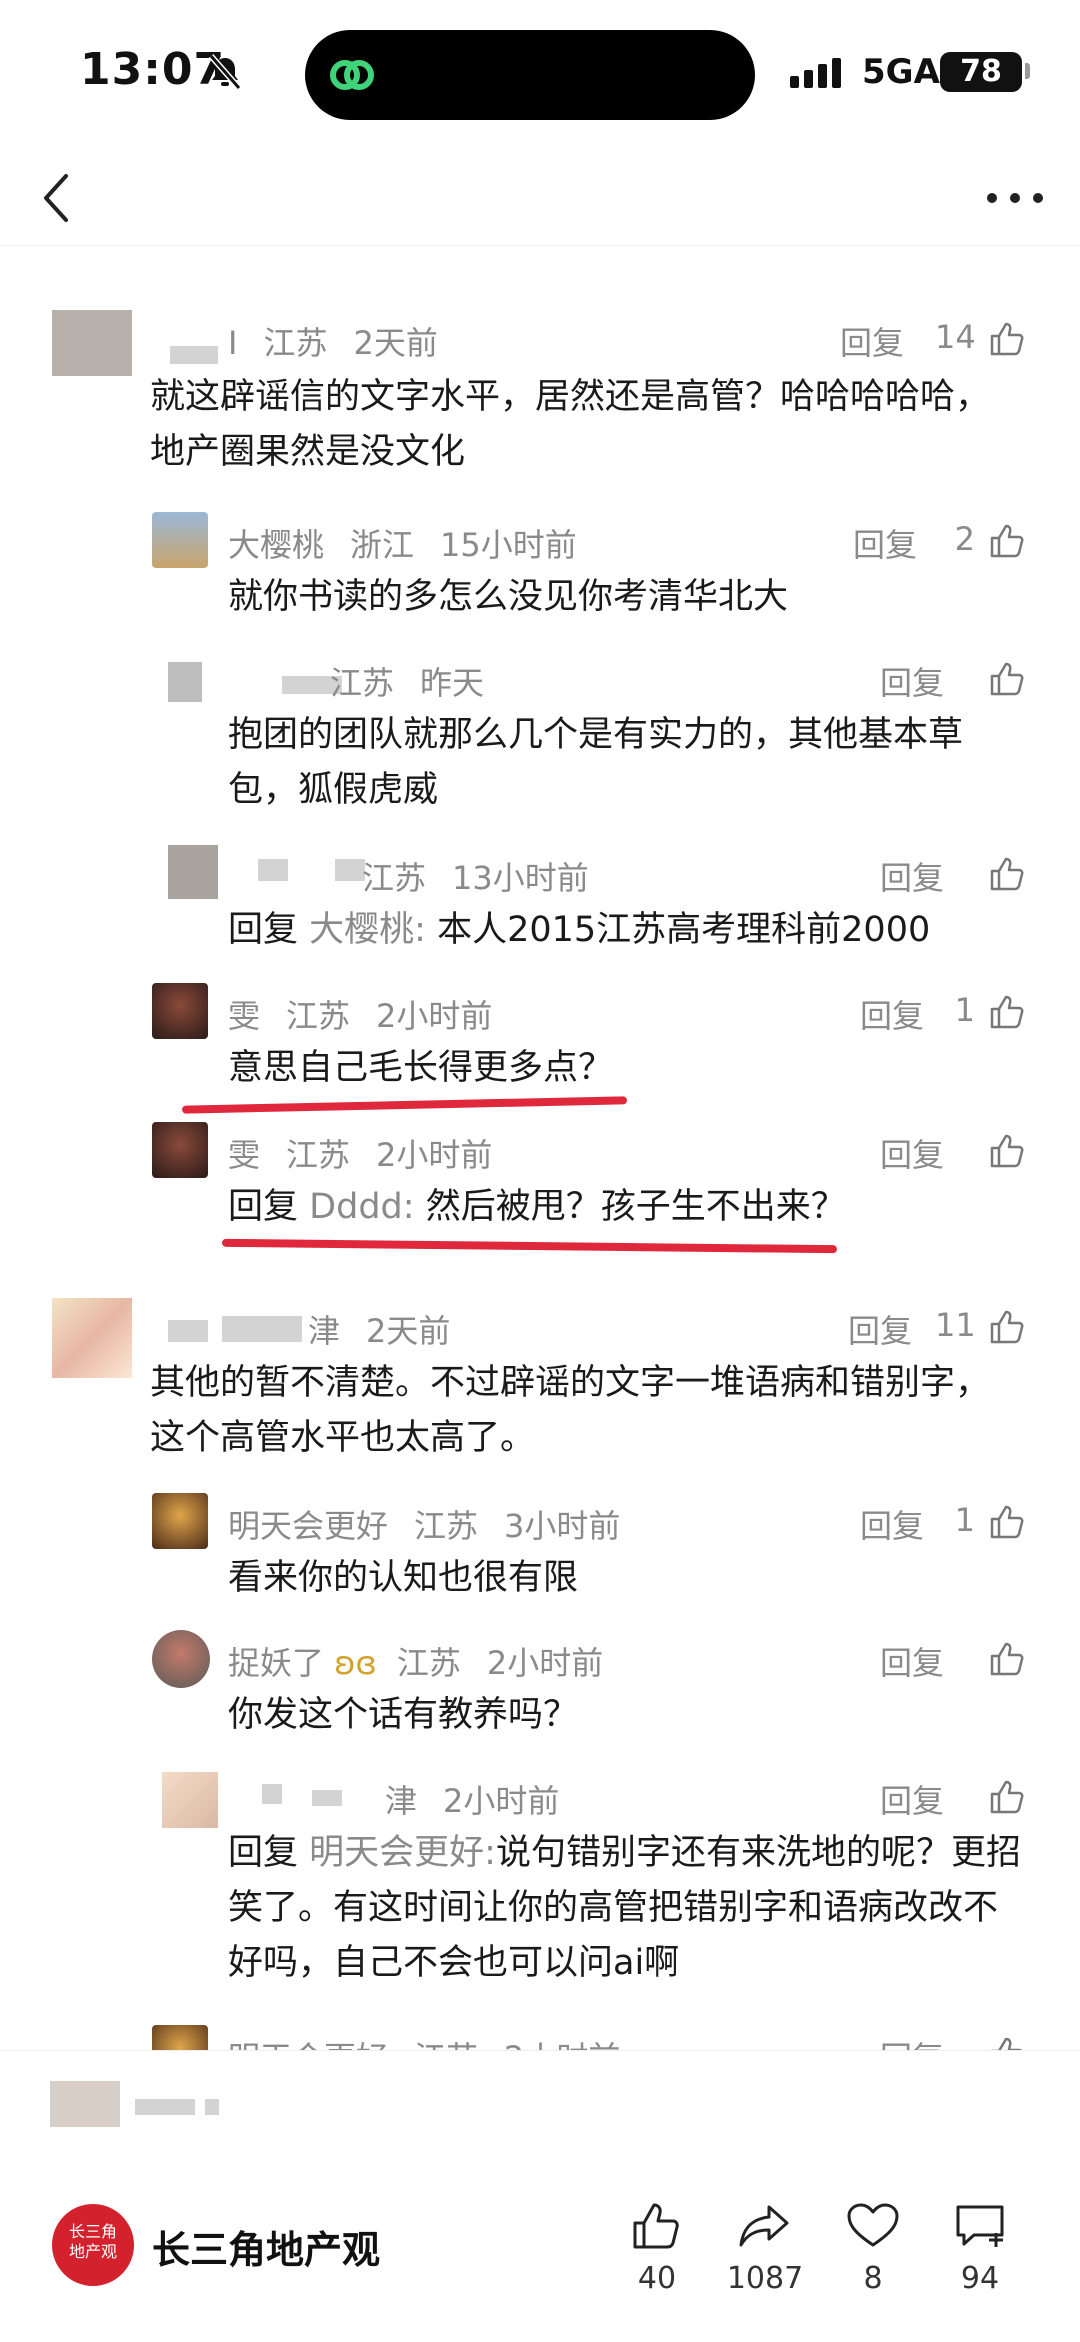  What do you see at coordinates (873, 2225) in the screenshot?
I see `heart-icon` at bounding box center [873, 2225].